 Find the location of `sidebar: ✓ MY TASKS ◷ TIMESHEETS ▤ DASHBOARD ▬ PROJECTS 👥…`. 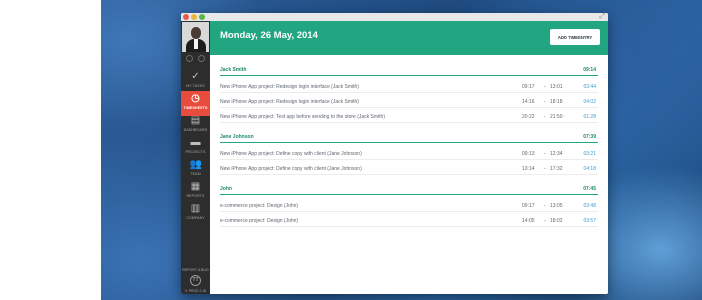

sidebar: ✓ MY TASKS ◷ TIMESHEETS ▤ DASHBOARD ▬ PROJECTS 👥… is located at coordinates (195, 157).